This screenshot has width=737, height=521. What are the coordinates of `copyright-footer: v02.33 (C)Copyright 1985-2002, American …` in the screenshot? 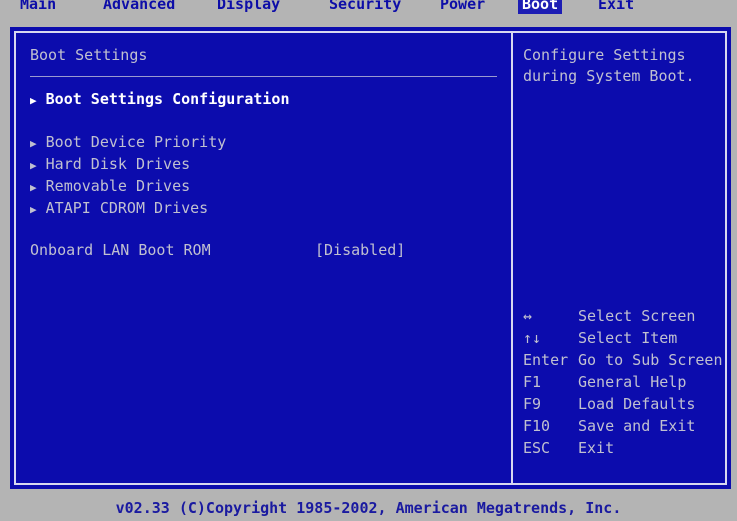 It's located at (368, 508).